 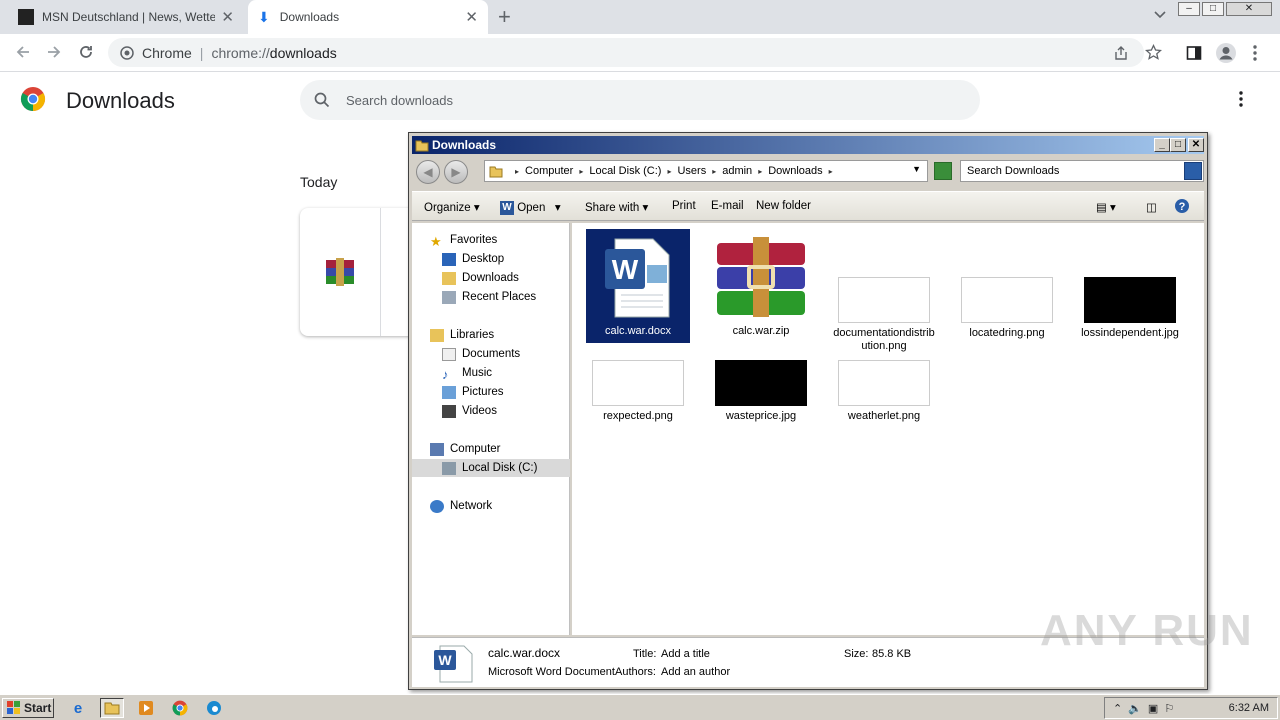 What do you see at coordinates (78, 708) in the screenshot?
I see `ie-icon: e` at bounding box center [78, 708].